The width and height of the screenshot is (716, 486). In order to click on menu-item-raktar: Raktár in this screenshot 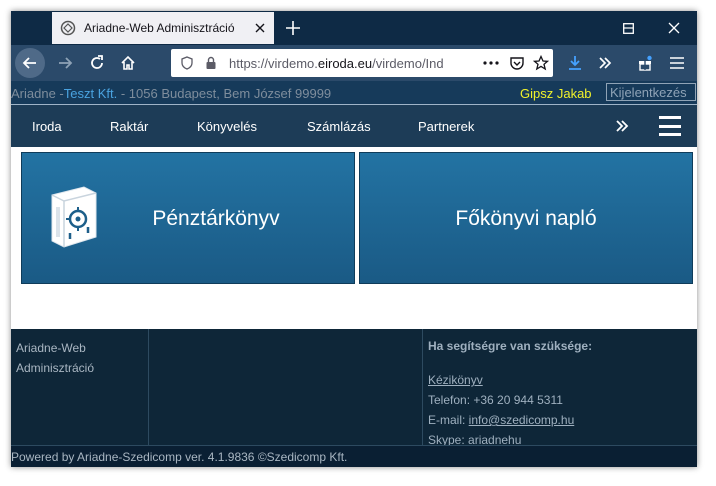, I will do `click(129, 126)`.